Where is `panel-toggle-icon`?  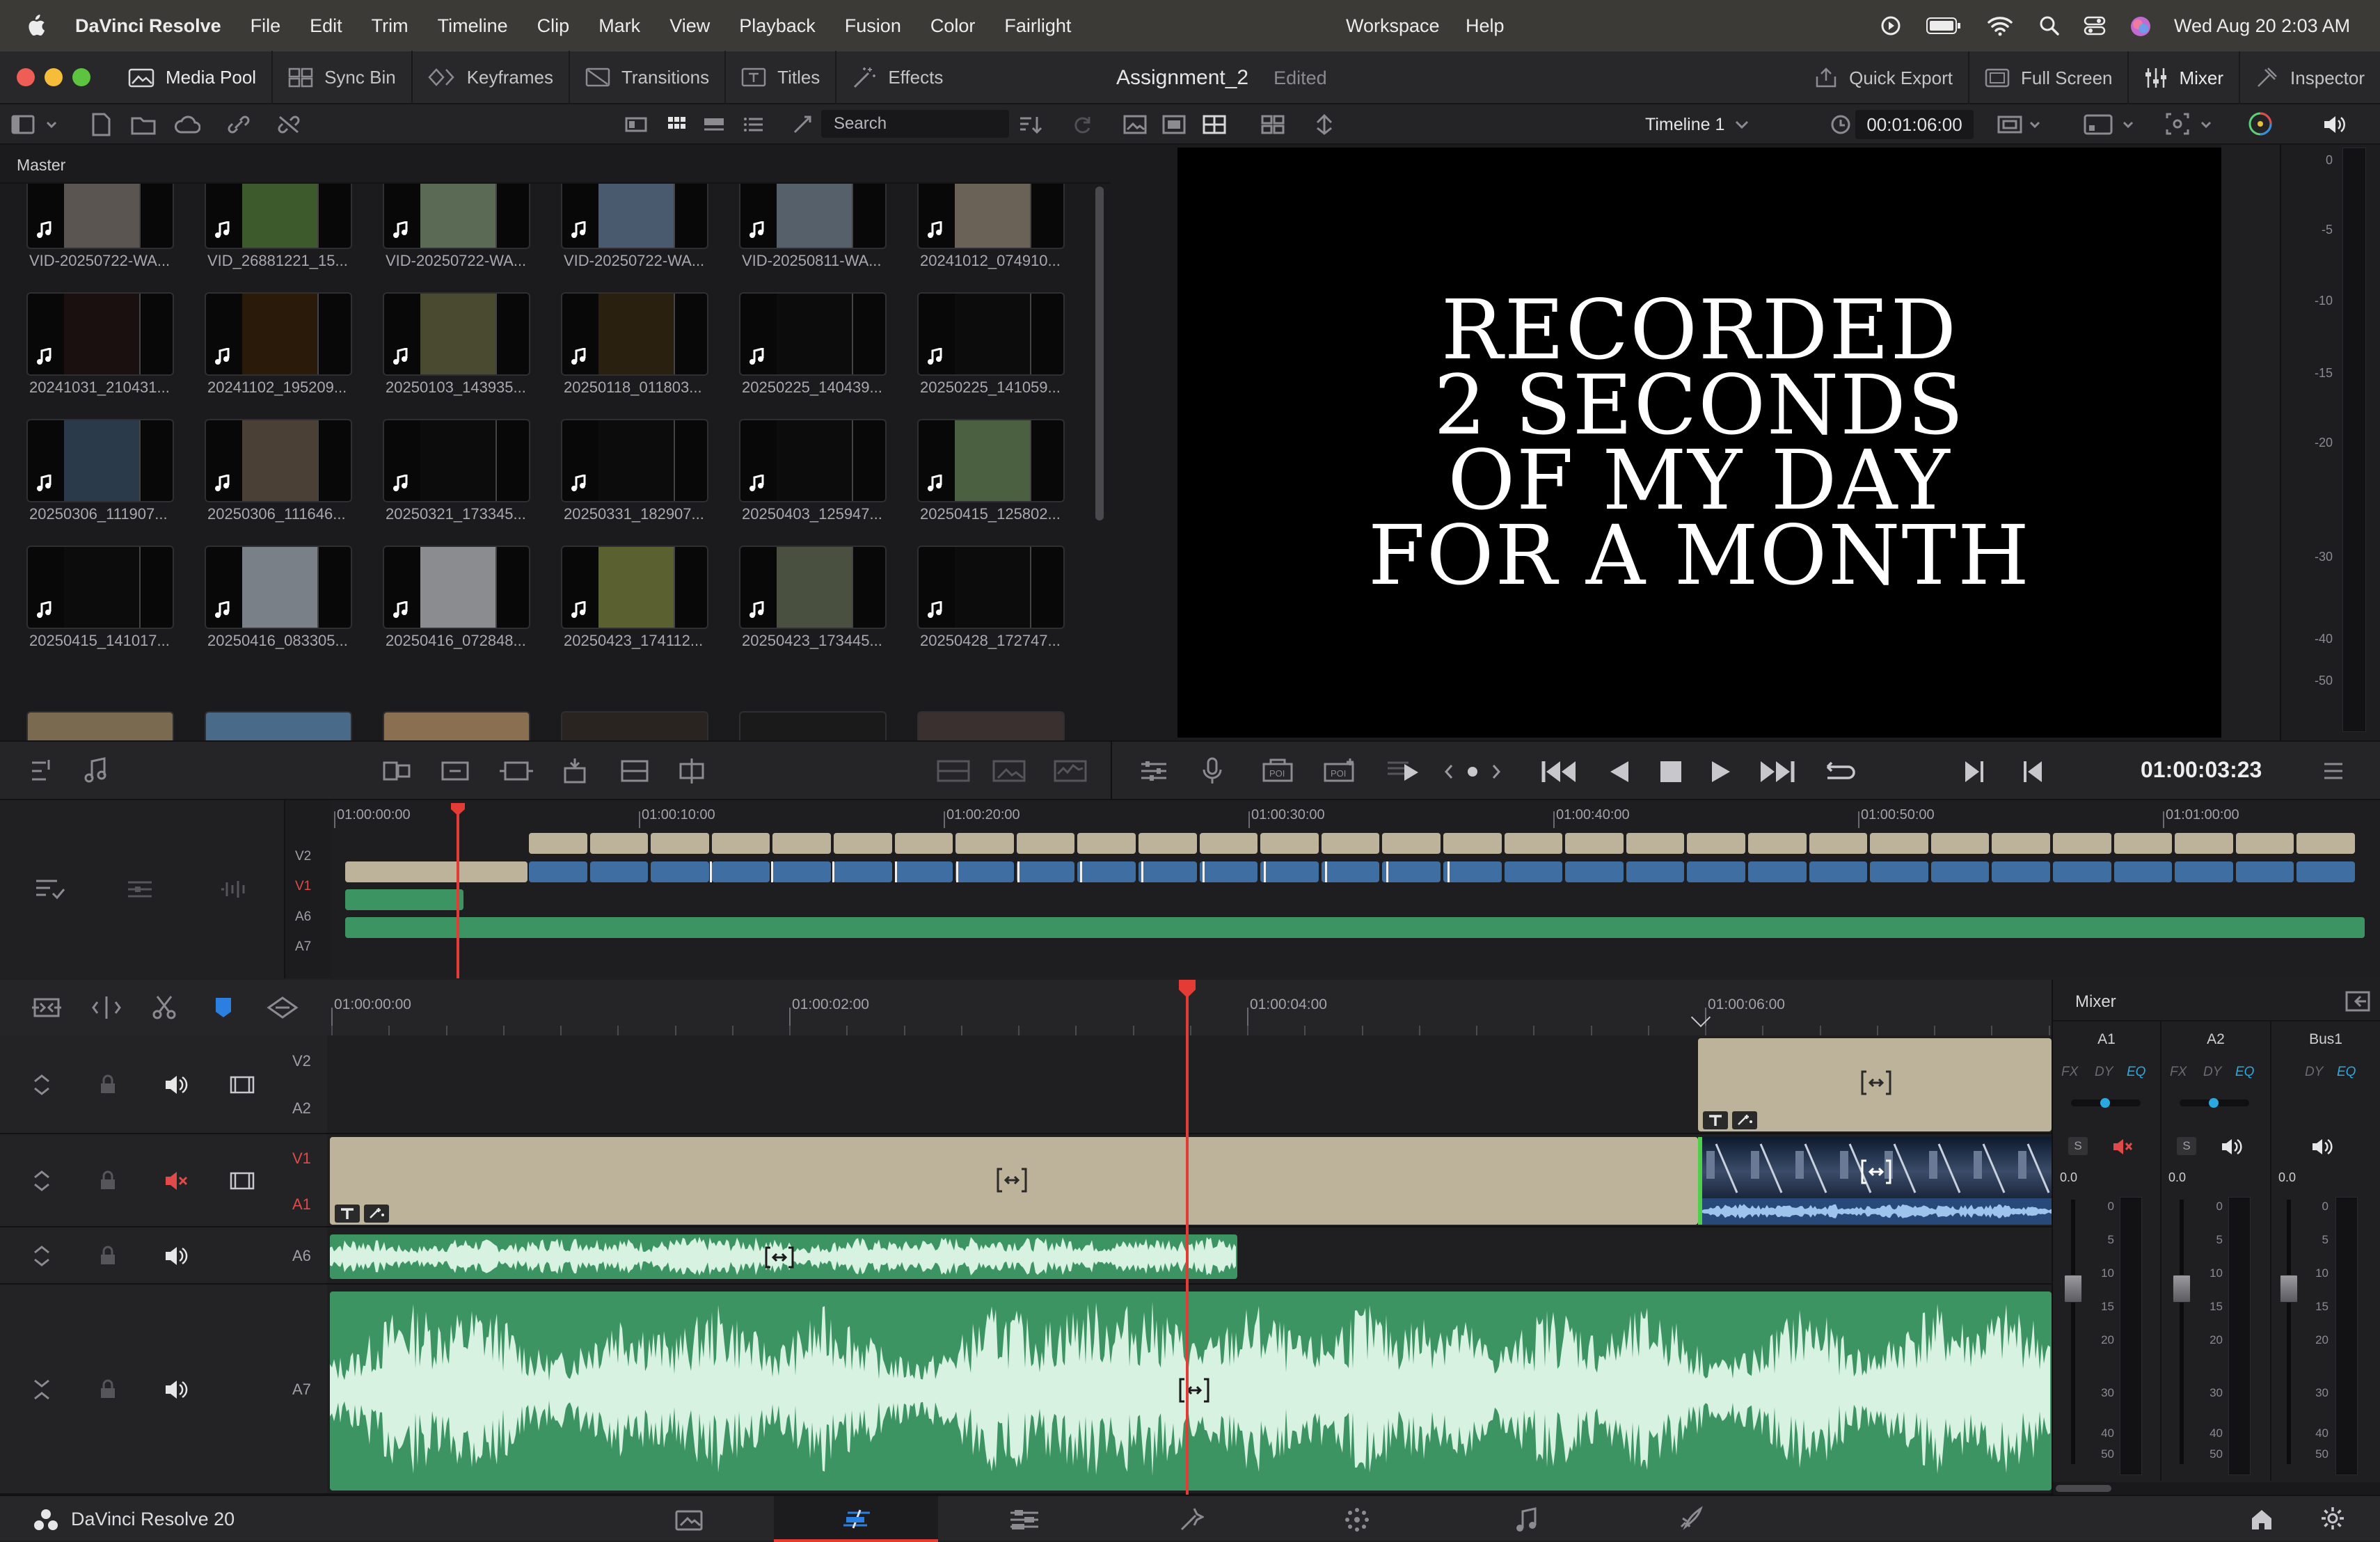 panel-toggle-icon is located at coordinates (35, 125).